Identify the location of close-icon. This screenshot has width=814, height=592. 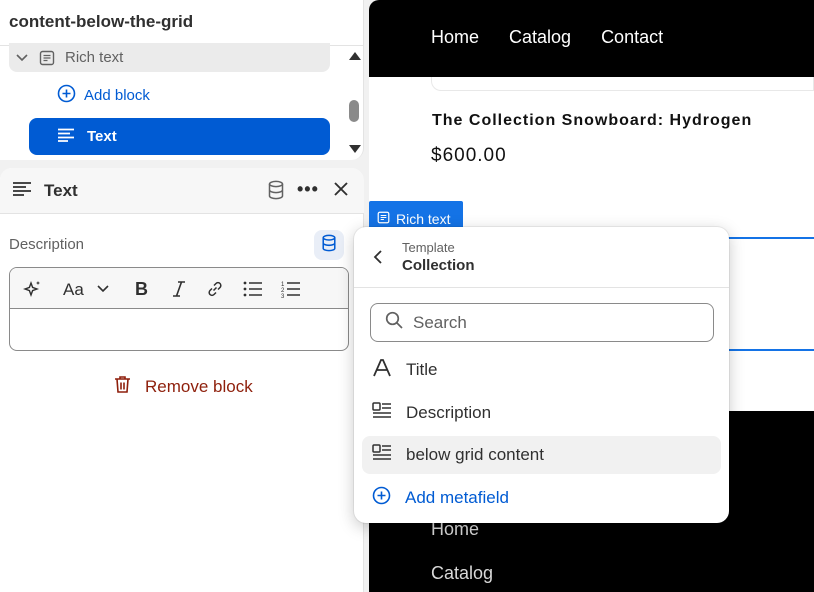
(341, 191).